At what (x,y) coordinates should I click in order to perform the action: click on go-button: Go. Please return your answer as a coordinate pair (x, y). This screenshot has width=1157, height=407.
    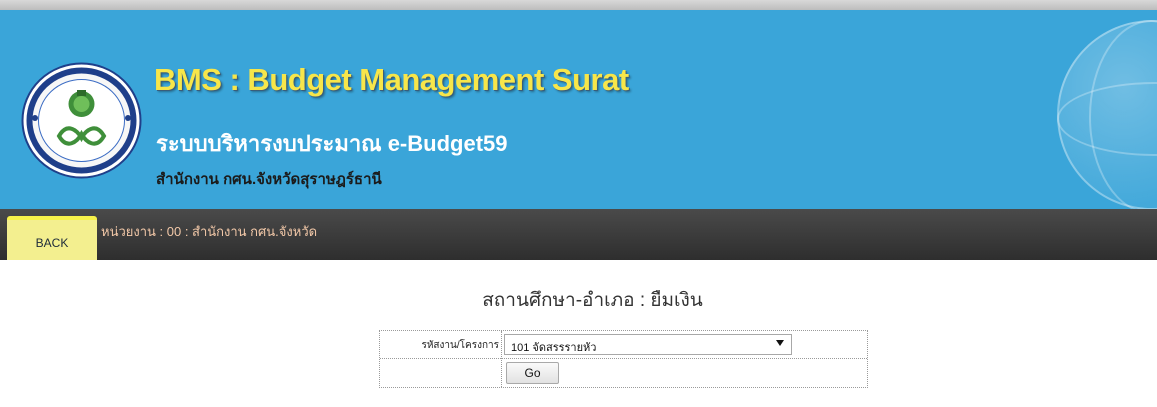
    Looking at the image, I should click on (532, 373).